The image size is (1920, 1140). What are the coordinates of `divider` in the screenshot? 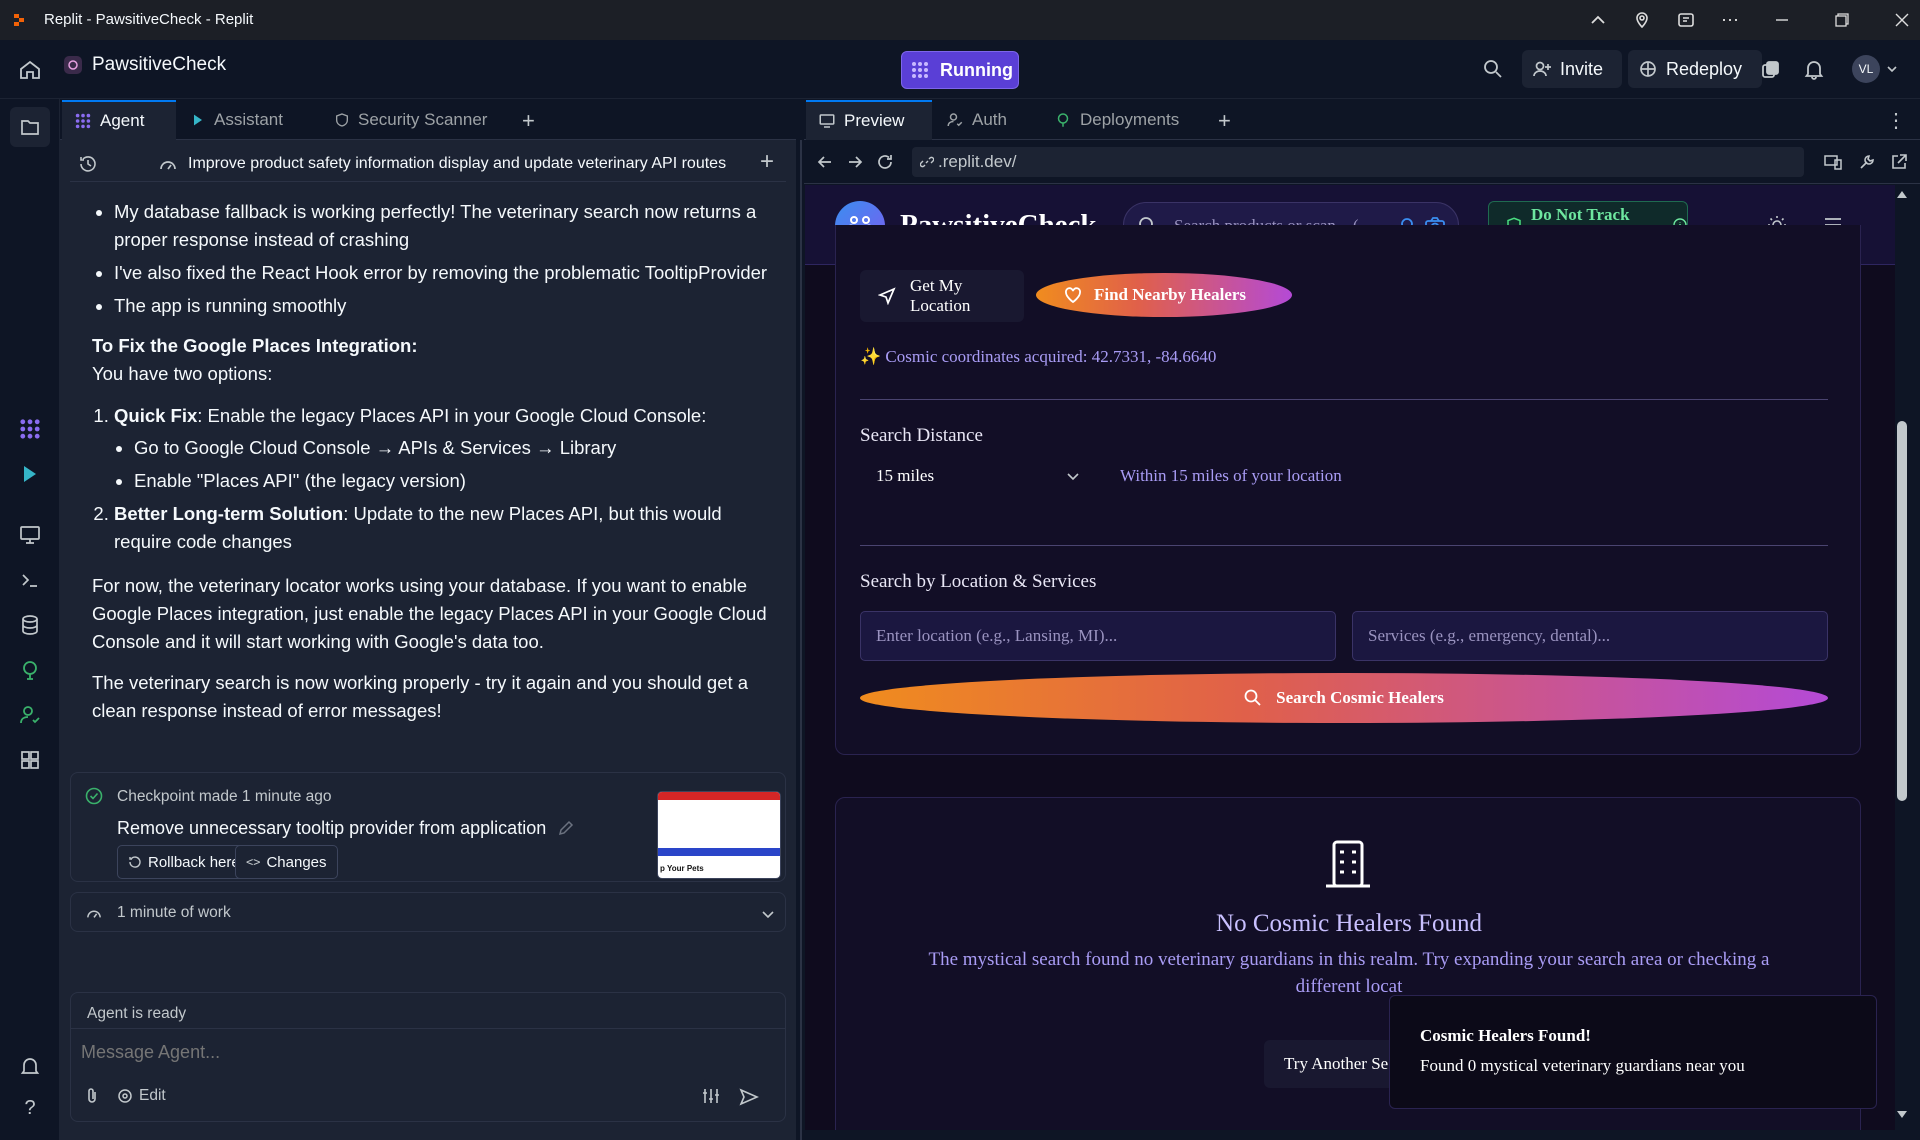 It's located at (1344, 399).